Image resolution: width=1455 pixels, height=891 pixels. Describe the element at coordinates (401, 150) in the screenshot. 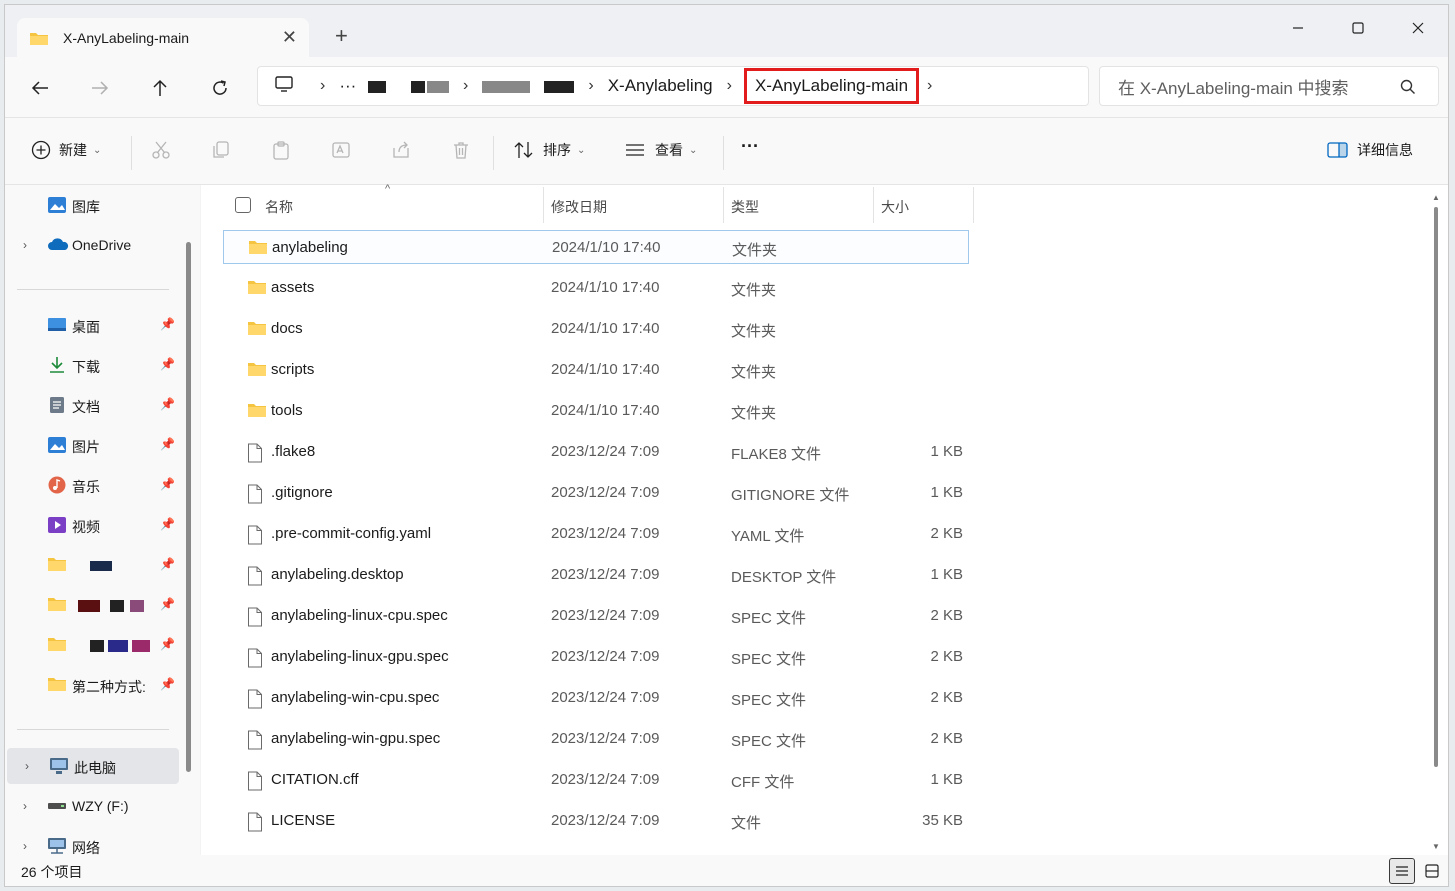

I see `share-icon` at that location.